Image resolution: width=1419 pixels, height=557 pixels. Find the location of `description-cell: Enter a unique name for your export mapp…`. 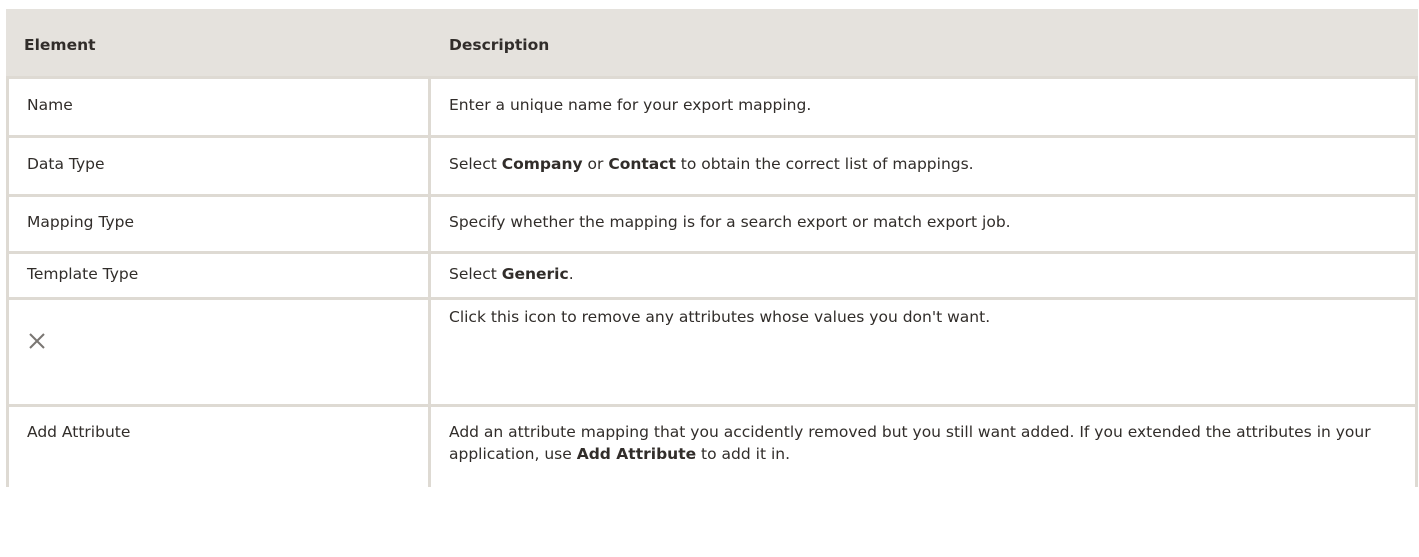

description-cell: Enter a unique name for your export mapp… is located at coordinates (924, 105).